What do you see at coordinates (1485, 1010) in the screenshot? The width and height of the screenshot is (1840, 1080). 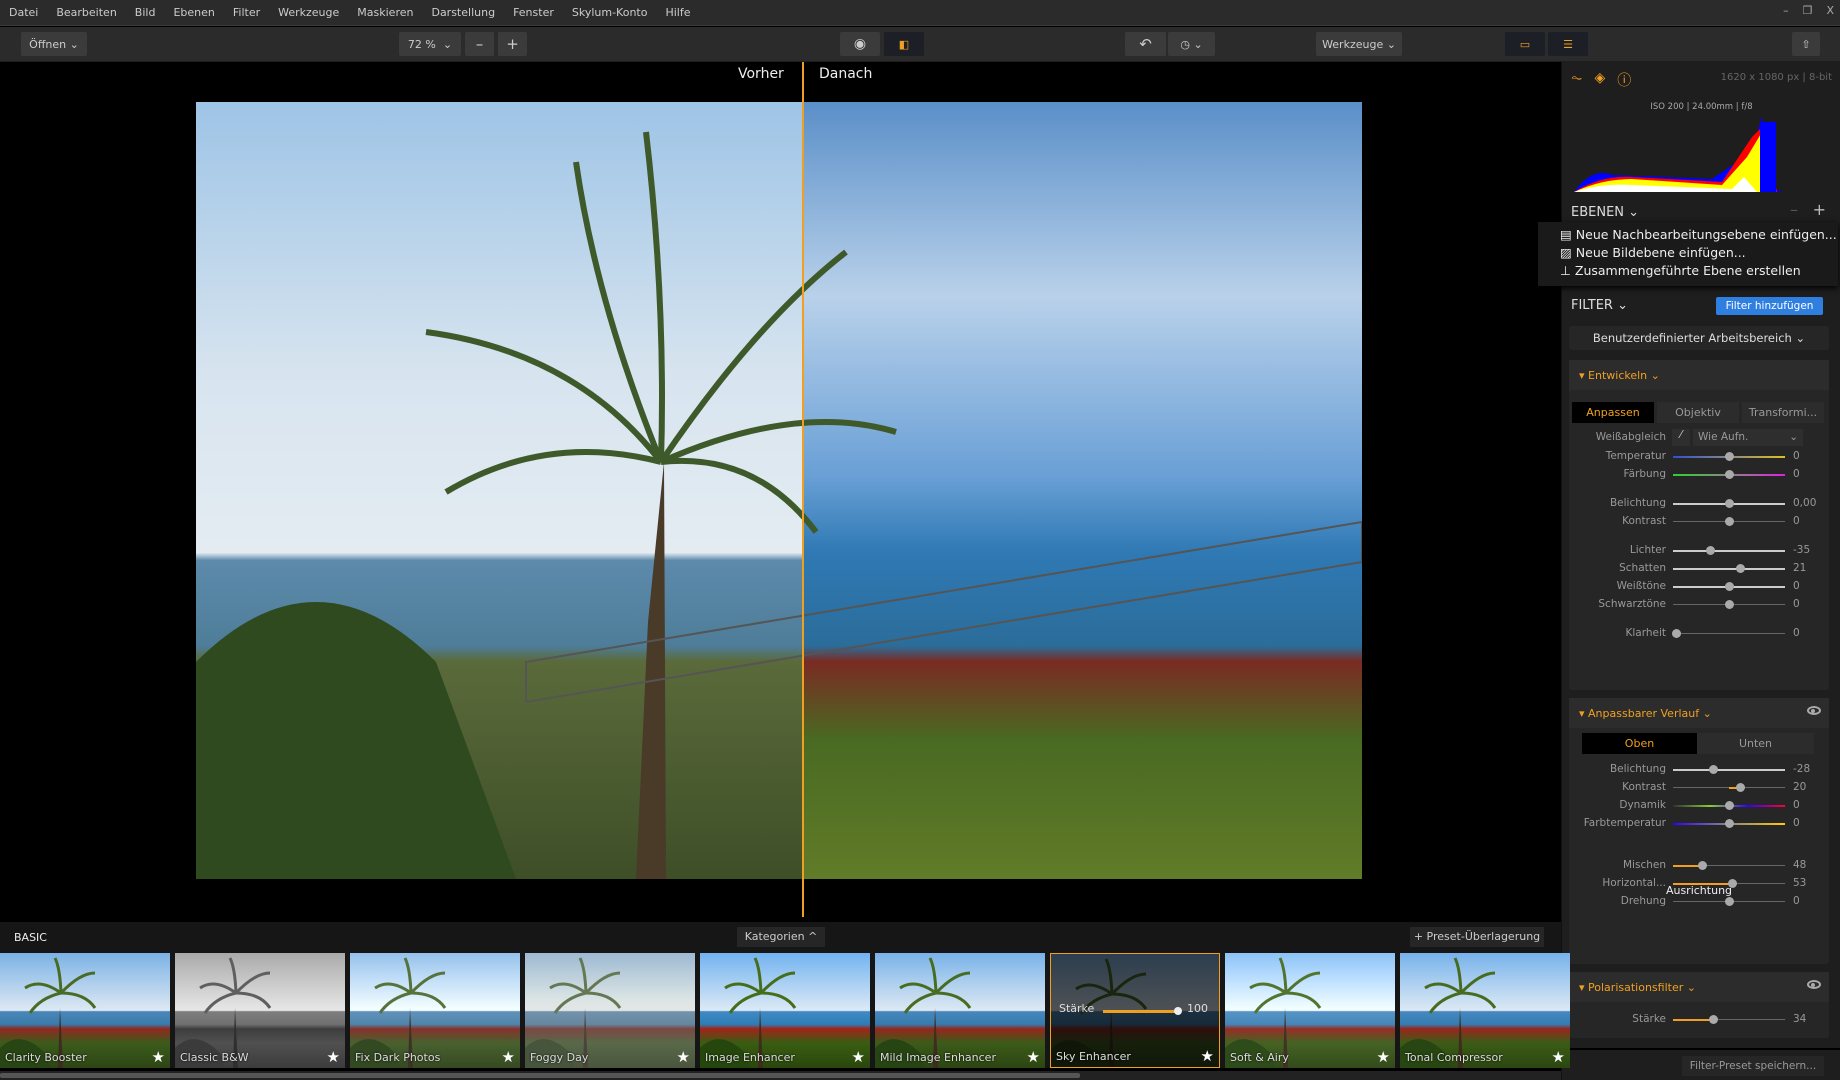 I see `preset-thumbnail: Tonal Compressor ★` at bounding box center [1485, 1010].